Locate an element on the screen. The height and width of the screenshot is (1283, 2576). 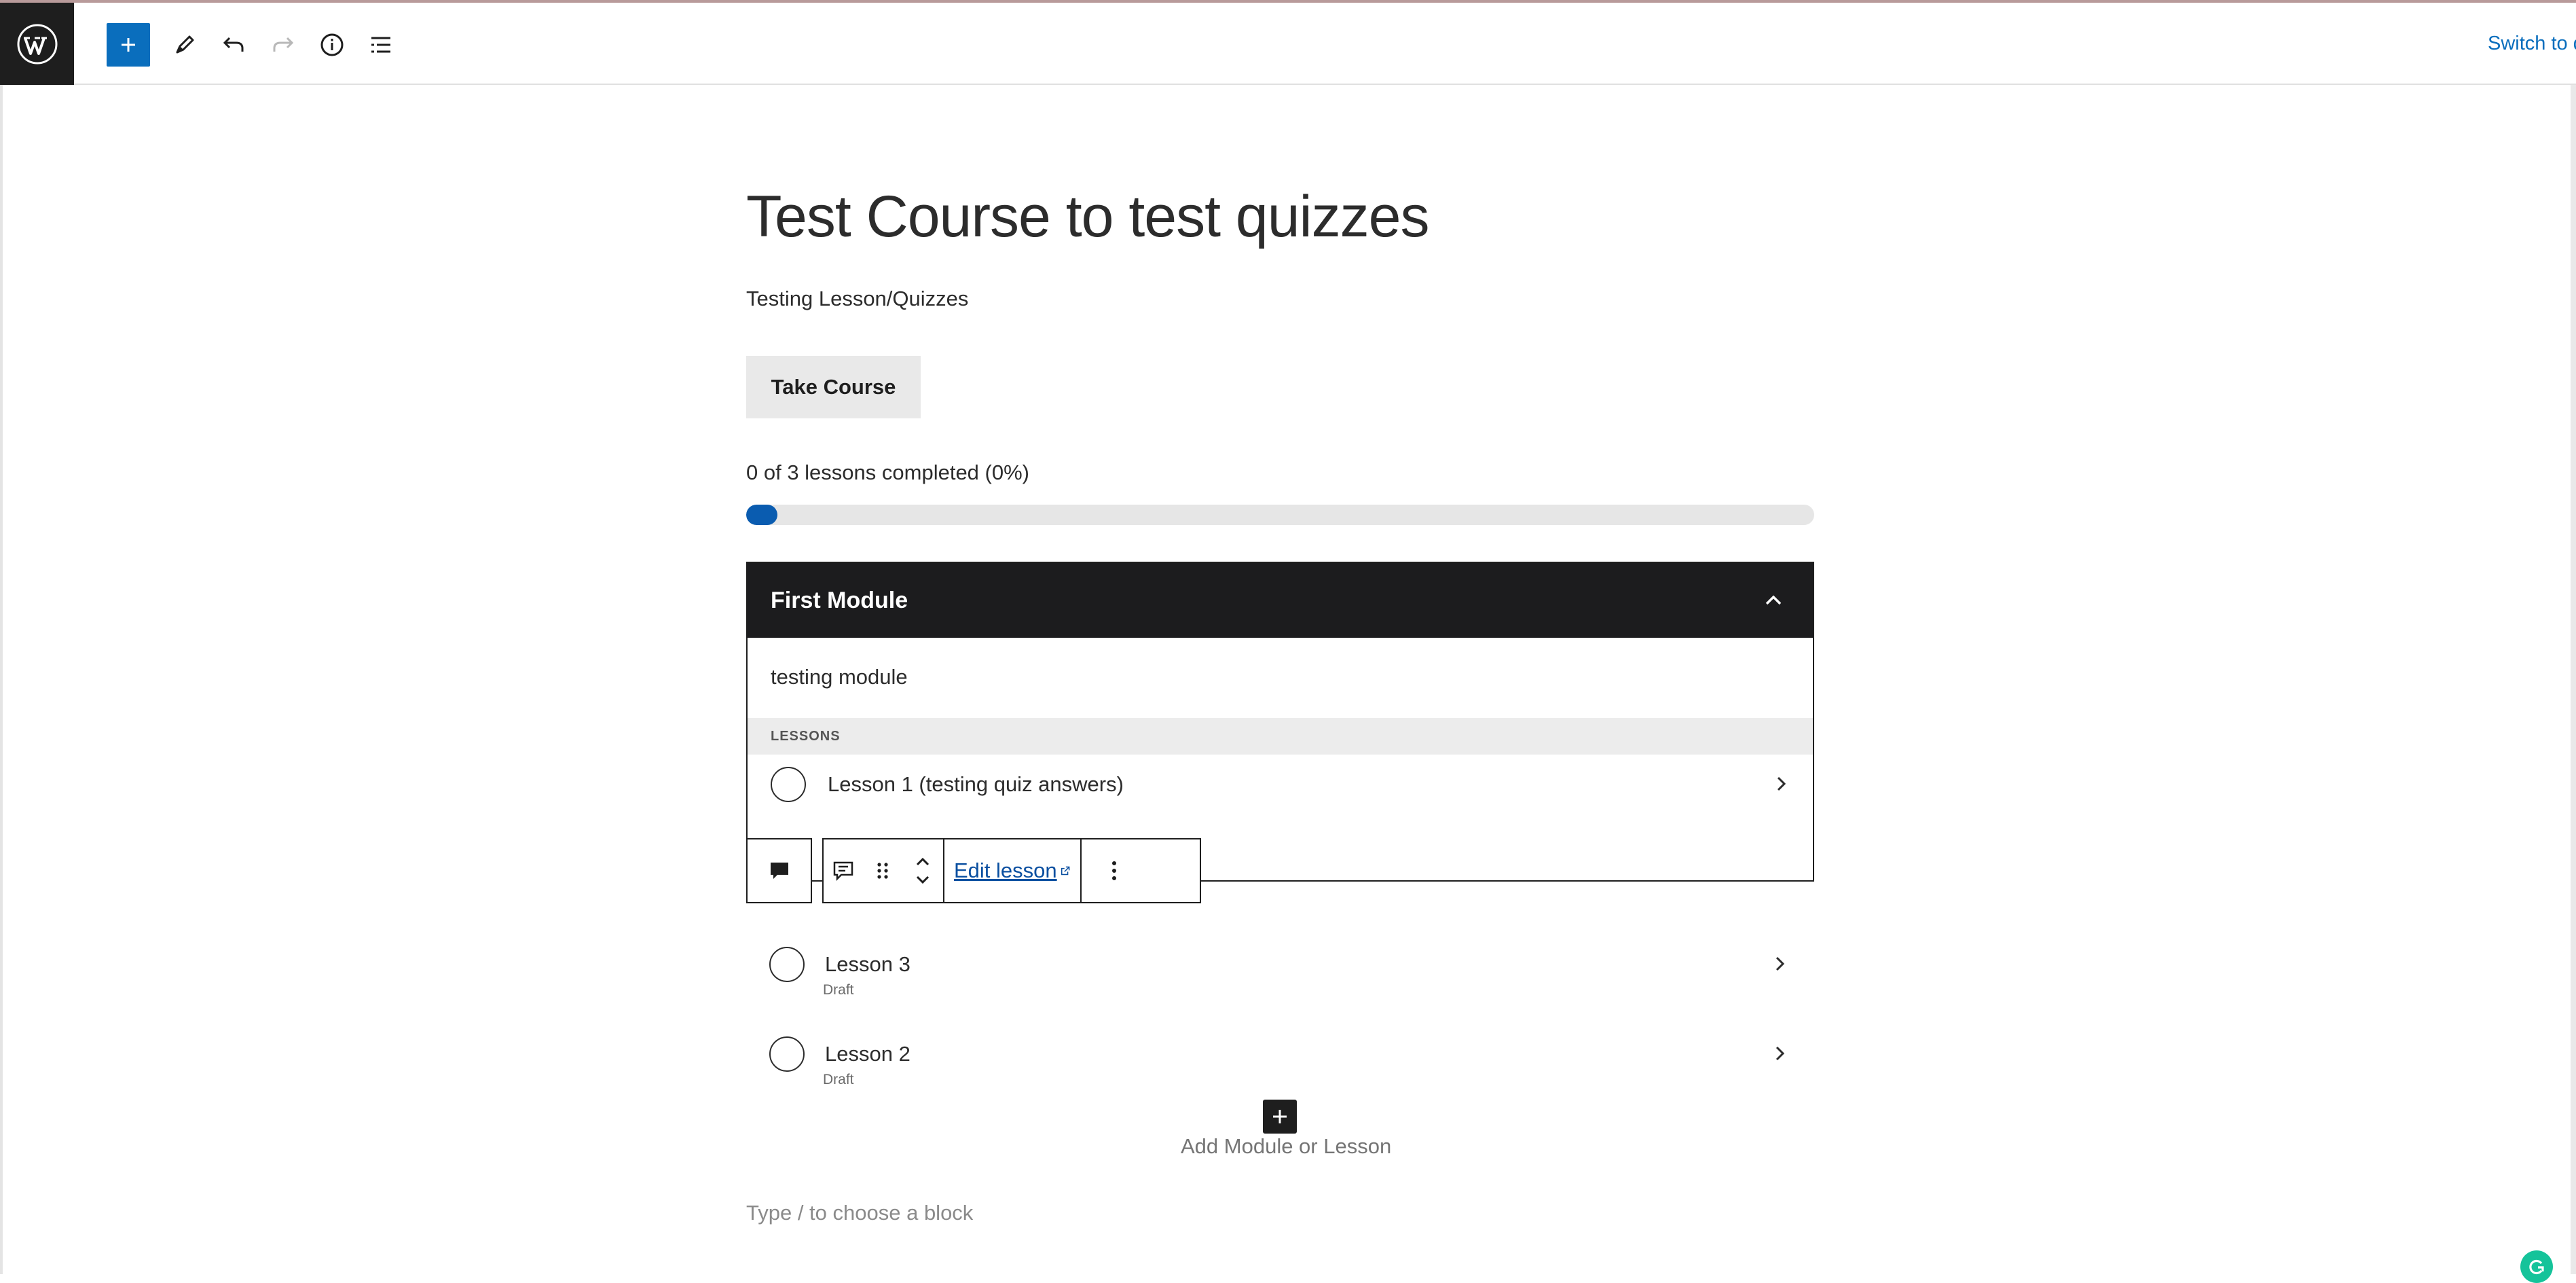
scrollbar is located at coordinates (2573, 679).